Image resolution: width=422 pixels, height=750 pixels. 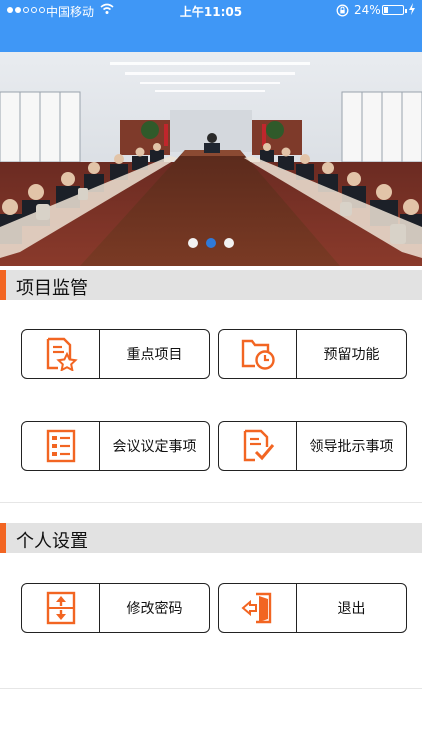 What do you see at coordinates (312, 354) in the screenshot?
I see `tile-reserved-function: 预留功能` at bounding box center [312, 354].